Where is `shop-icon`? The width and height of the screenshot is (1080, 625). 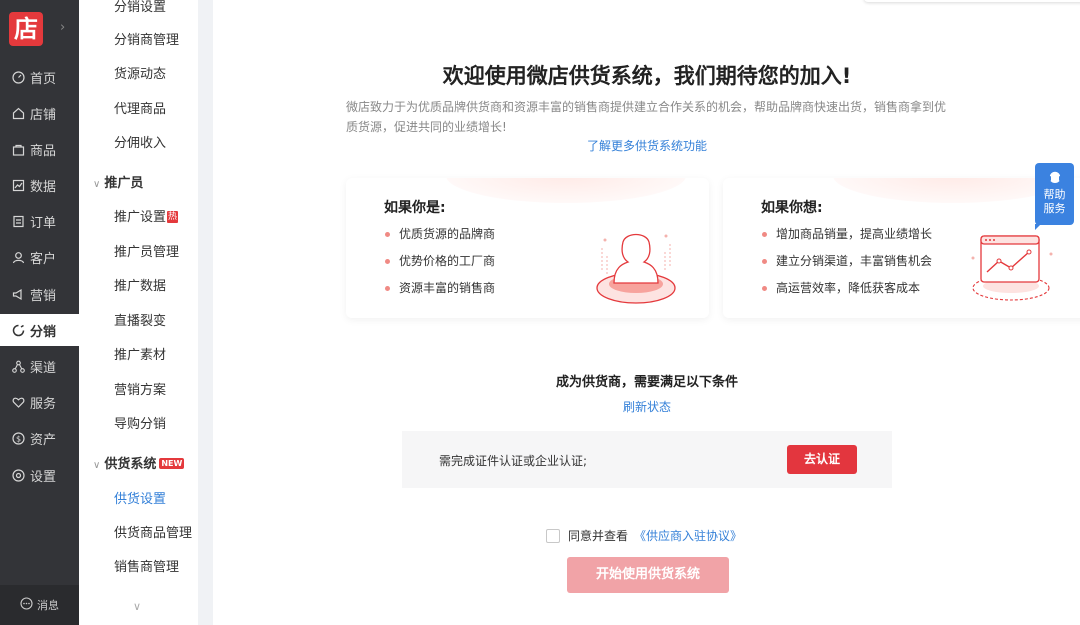
shop-icon is located at coordinates (18, 113).